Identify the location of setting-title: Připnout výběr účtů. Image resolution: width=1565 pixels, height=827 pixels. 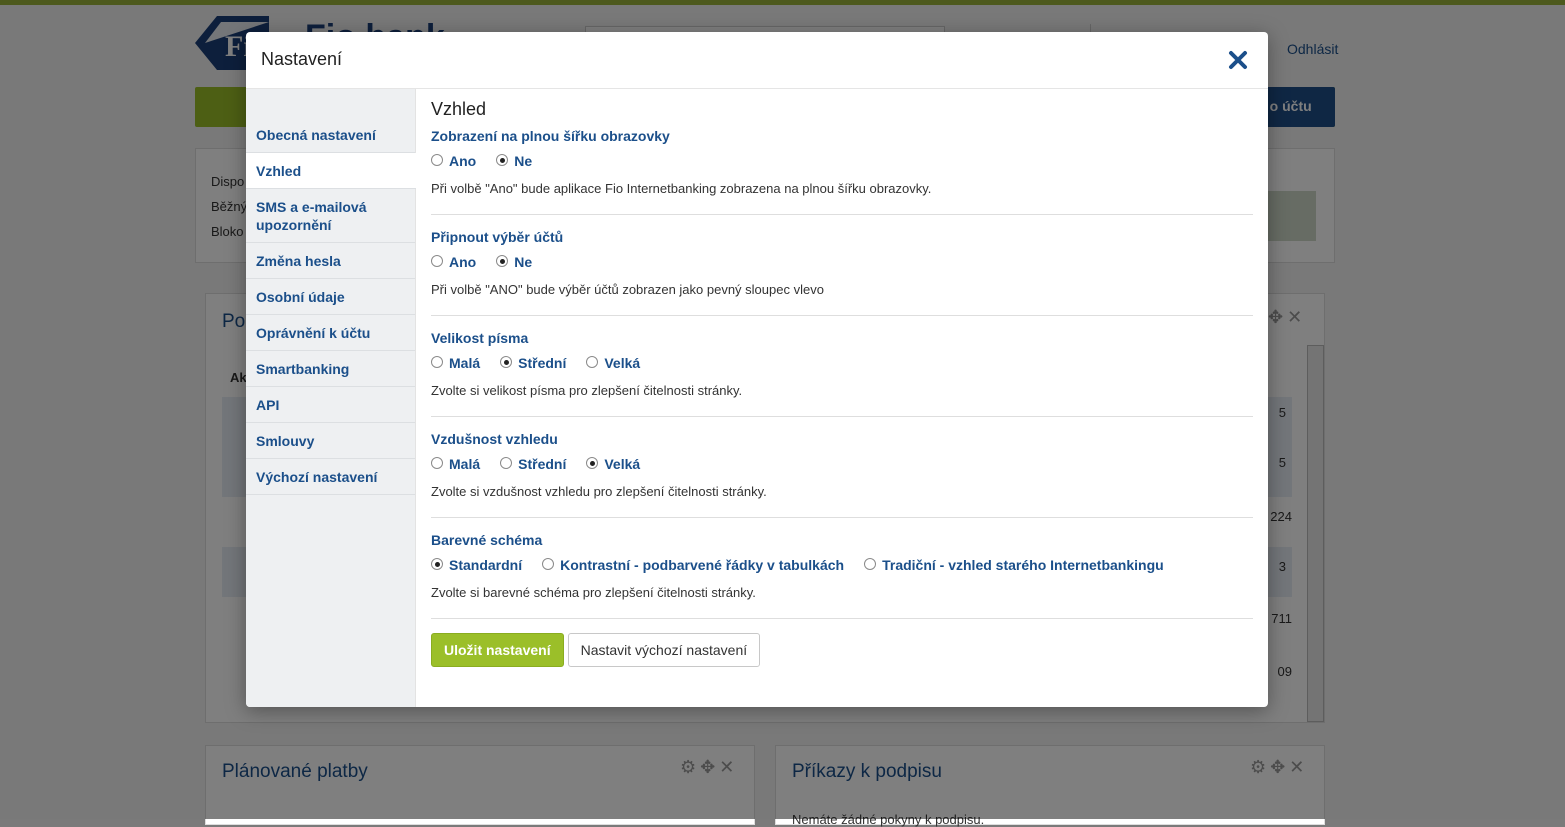
(497, 237).